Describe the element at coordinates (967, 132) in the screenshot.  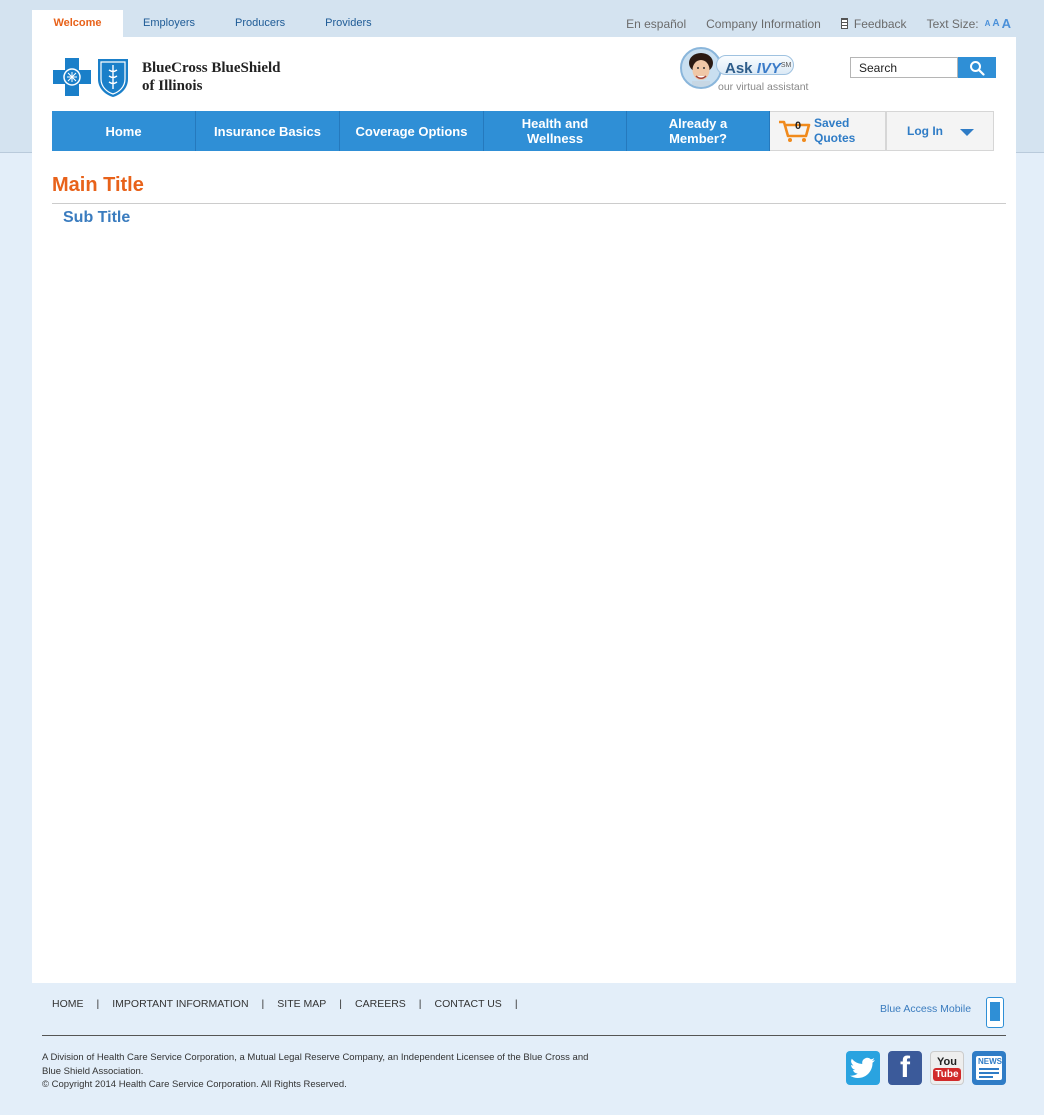
I see `chevron-down-icon` at that location.